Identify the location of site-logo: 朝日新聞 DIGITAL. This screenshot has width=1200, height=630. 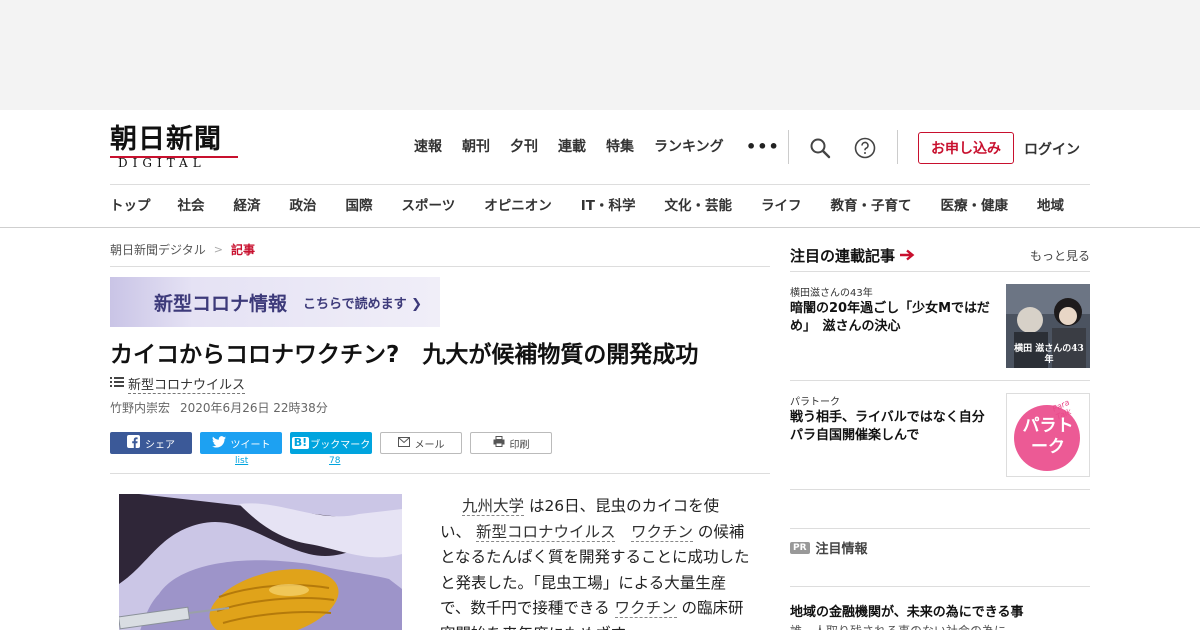
(176, 149).